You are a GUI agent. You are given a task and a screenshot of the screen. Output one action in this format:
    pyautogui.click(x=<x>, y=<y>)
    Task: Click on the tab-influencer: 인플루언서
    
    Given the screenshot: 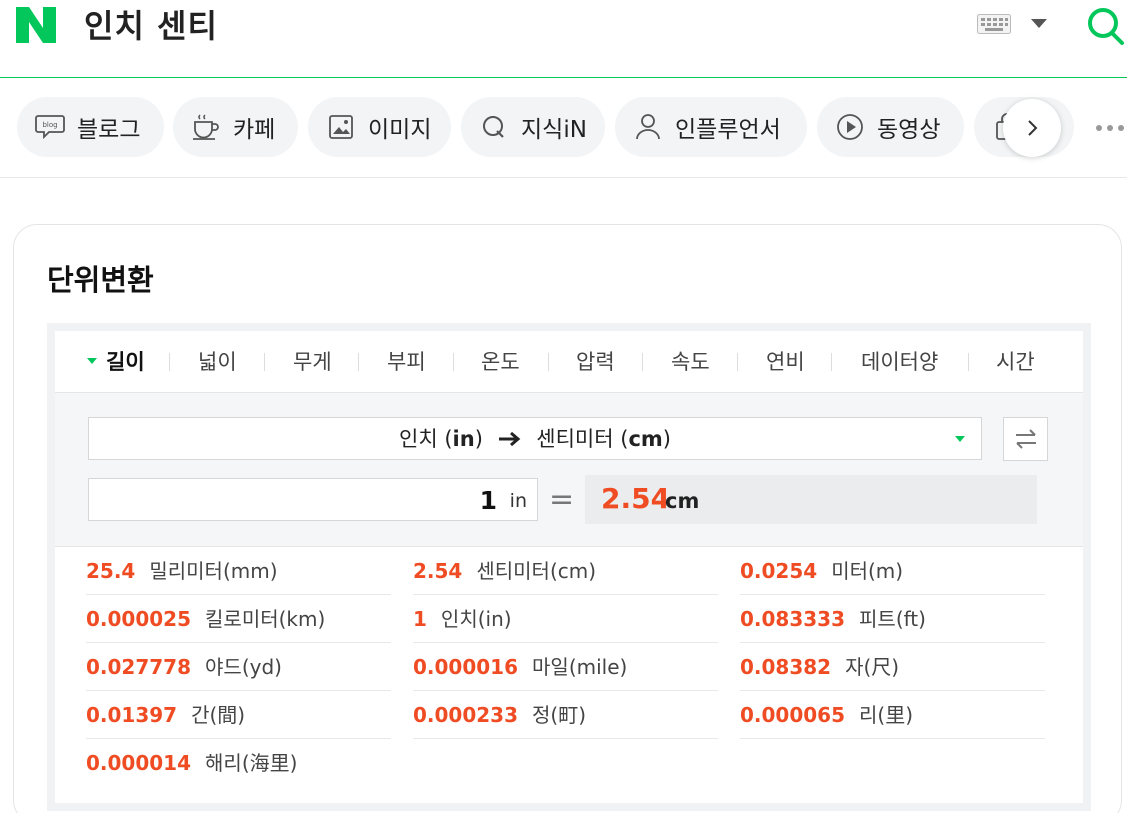 What is the action you would take?
    pyautogui.click(x=711, y=127)
    